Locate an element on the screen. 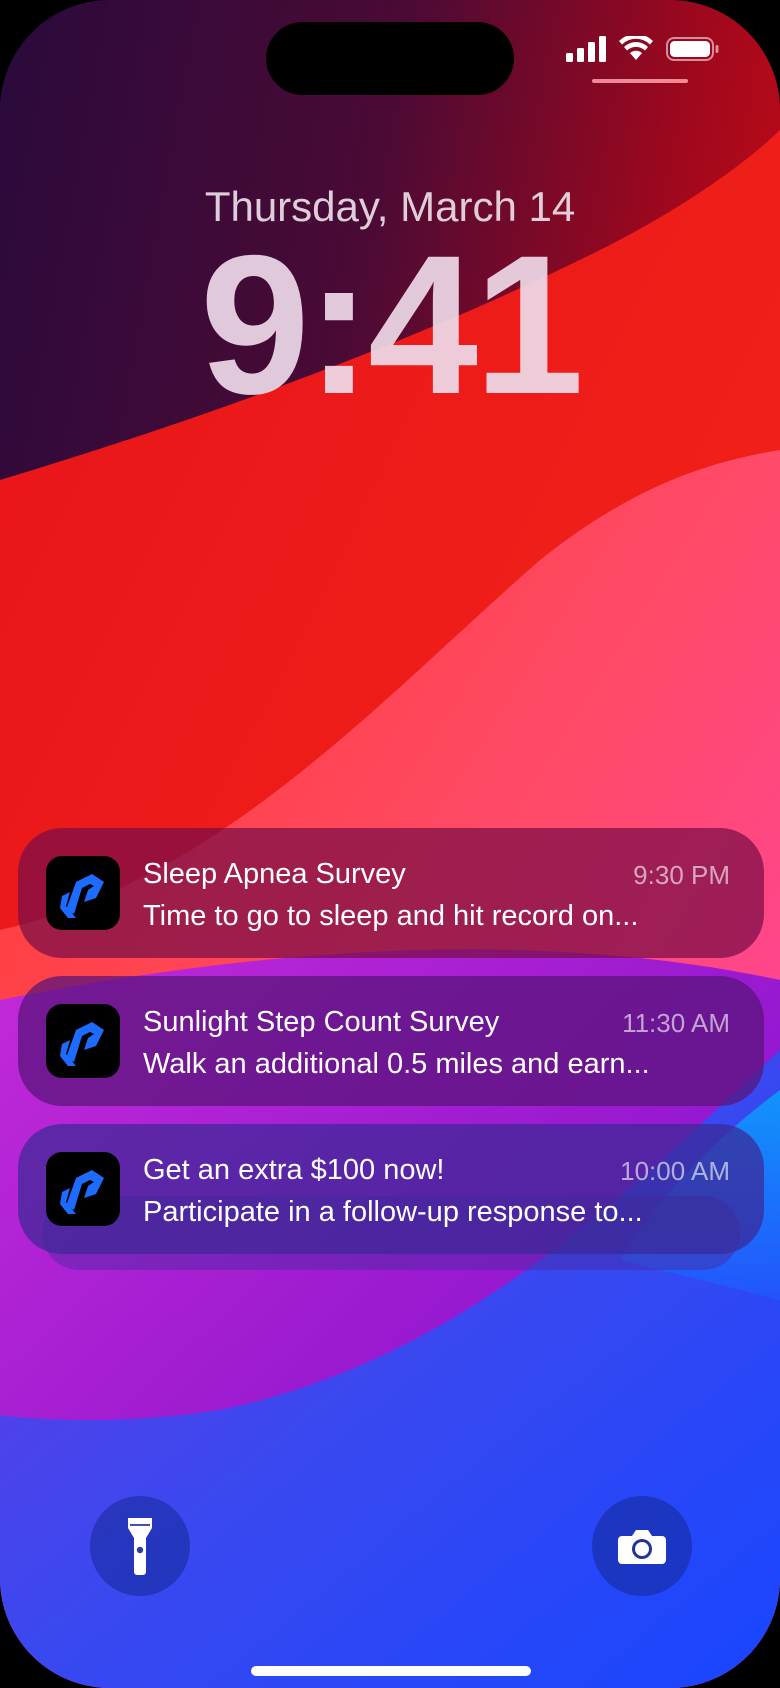 The width and height of the screenshot is (780, 1688). notification-time: 10:00 AM is located at coordinates (675, 1171).